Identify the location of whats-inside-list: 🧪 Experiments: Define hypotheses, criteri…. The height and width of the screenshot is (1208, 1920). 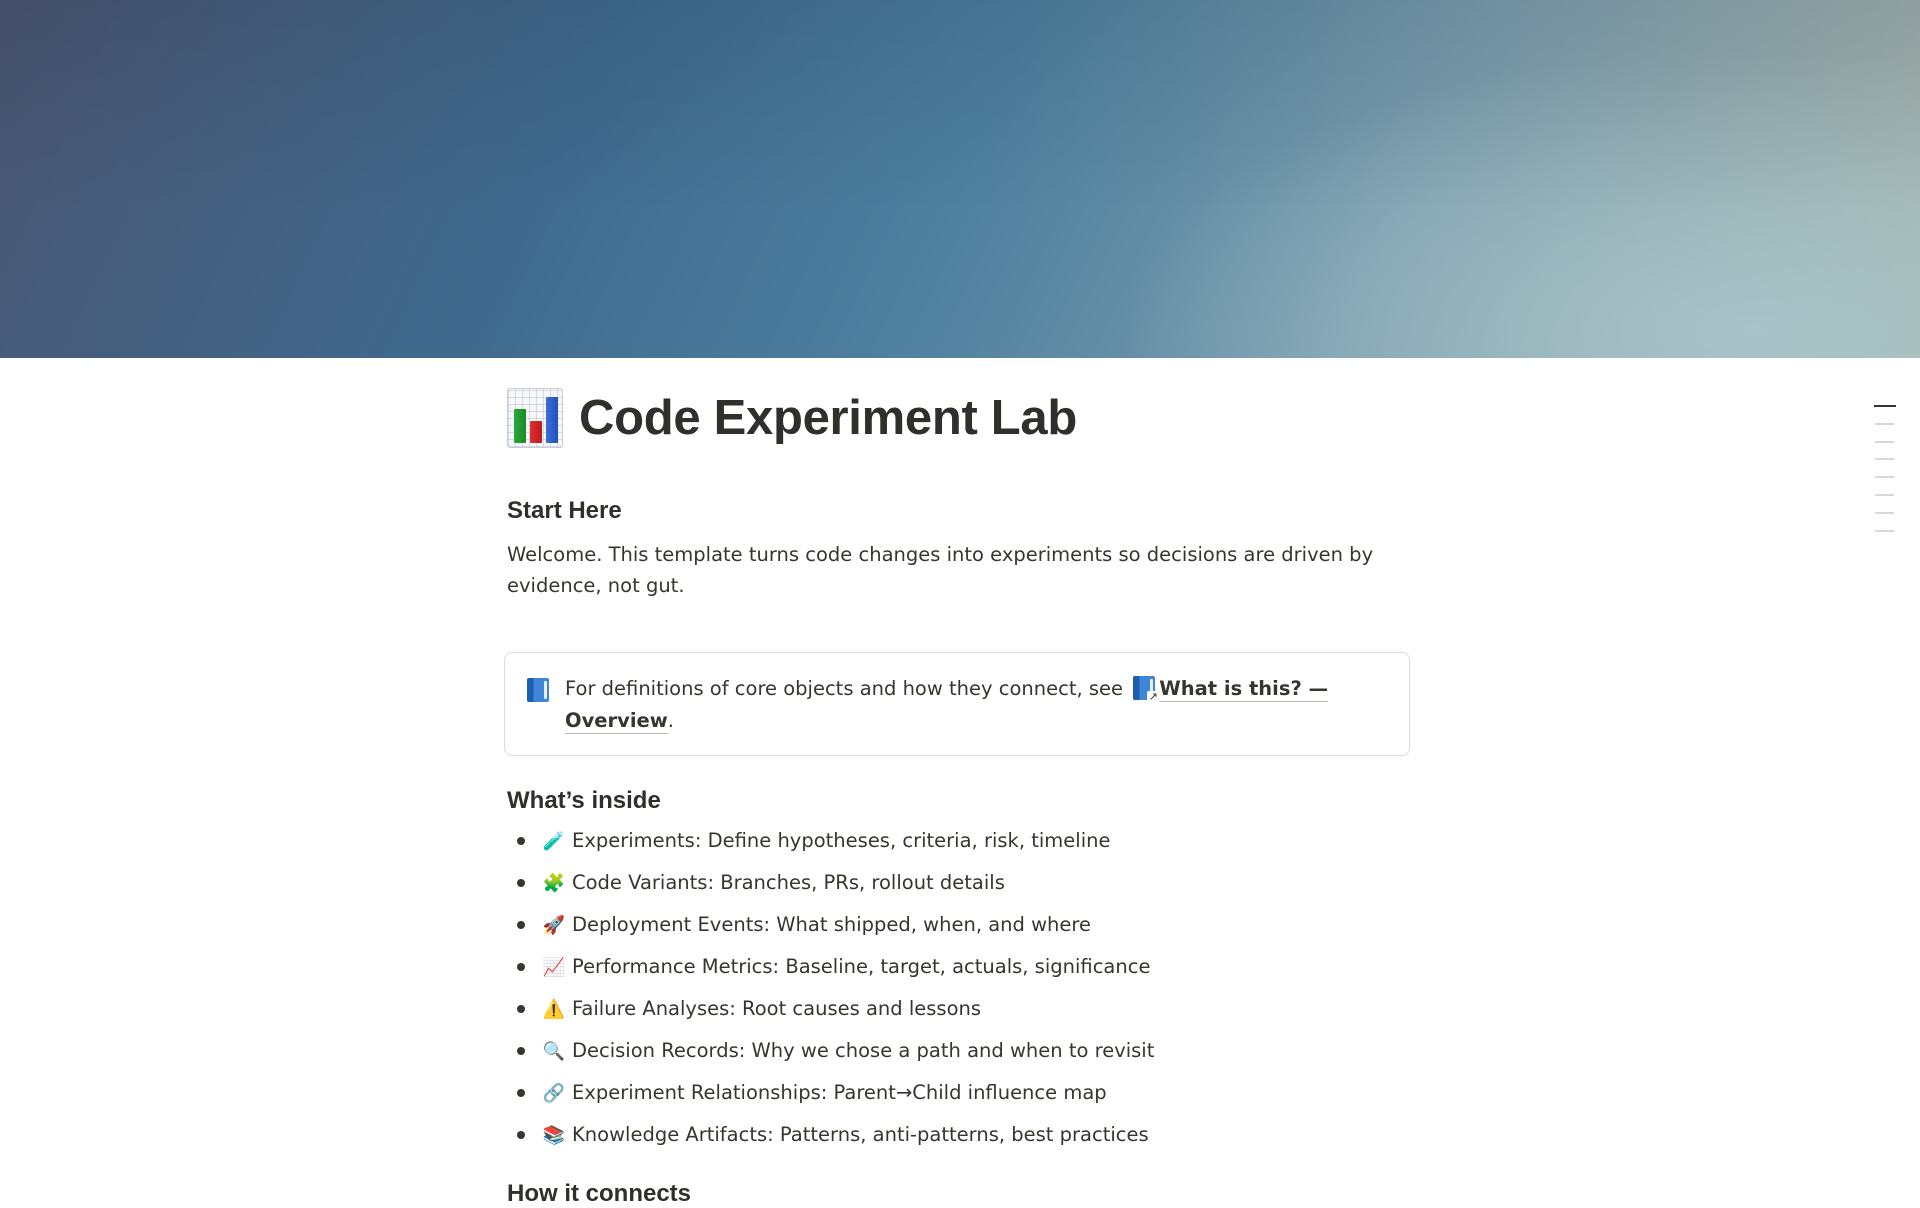
(960, 993).